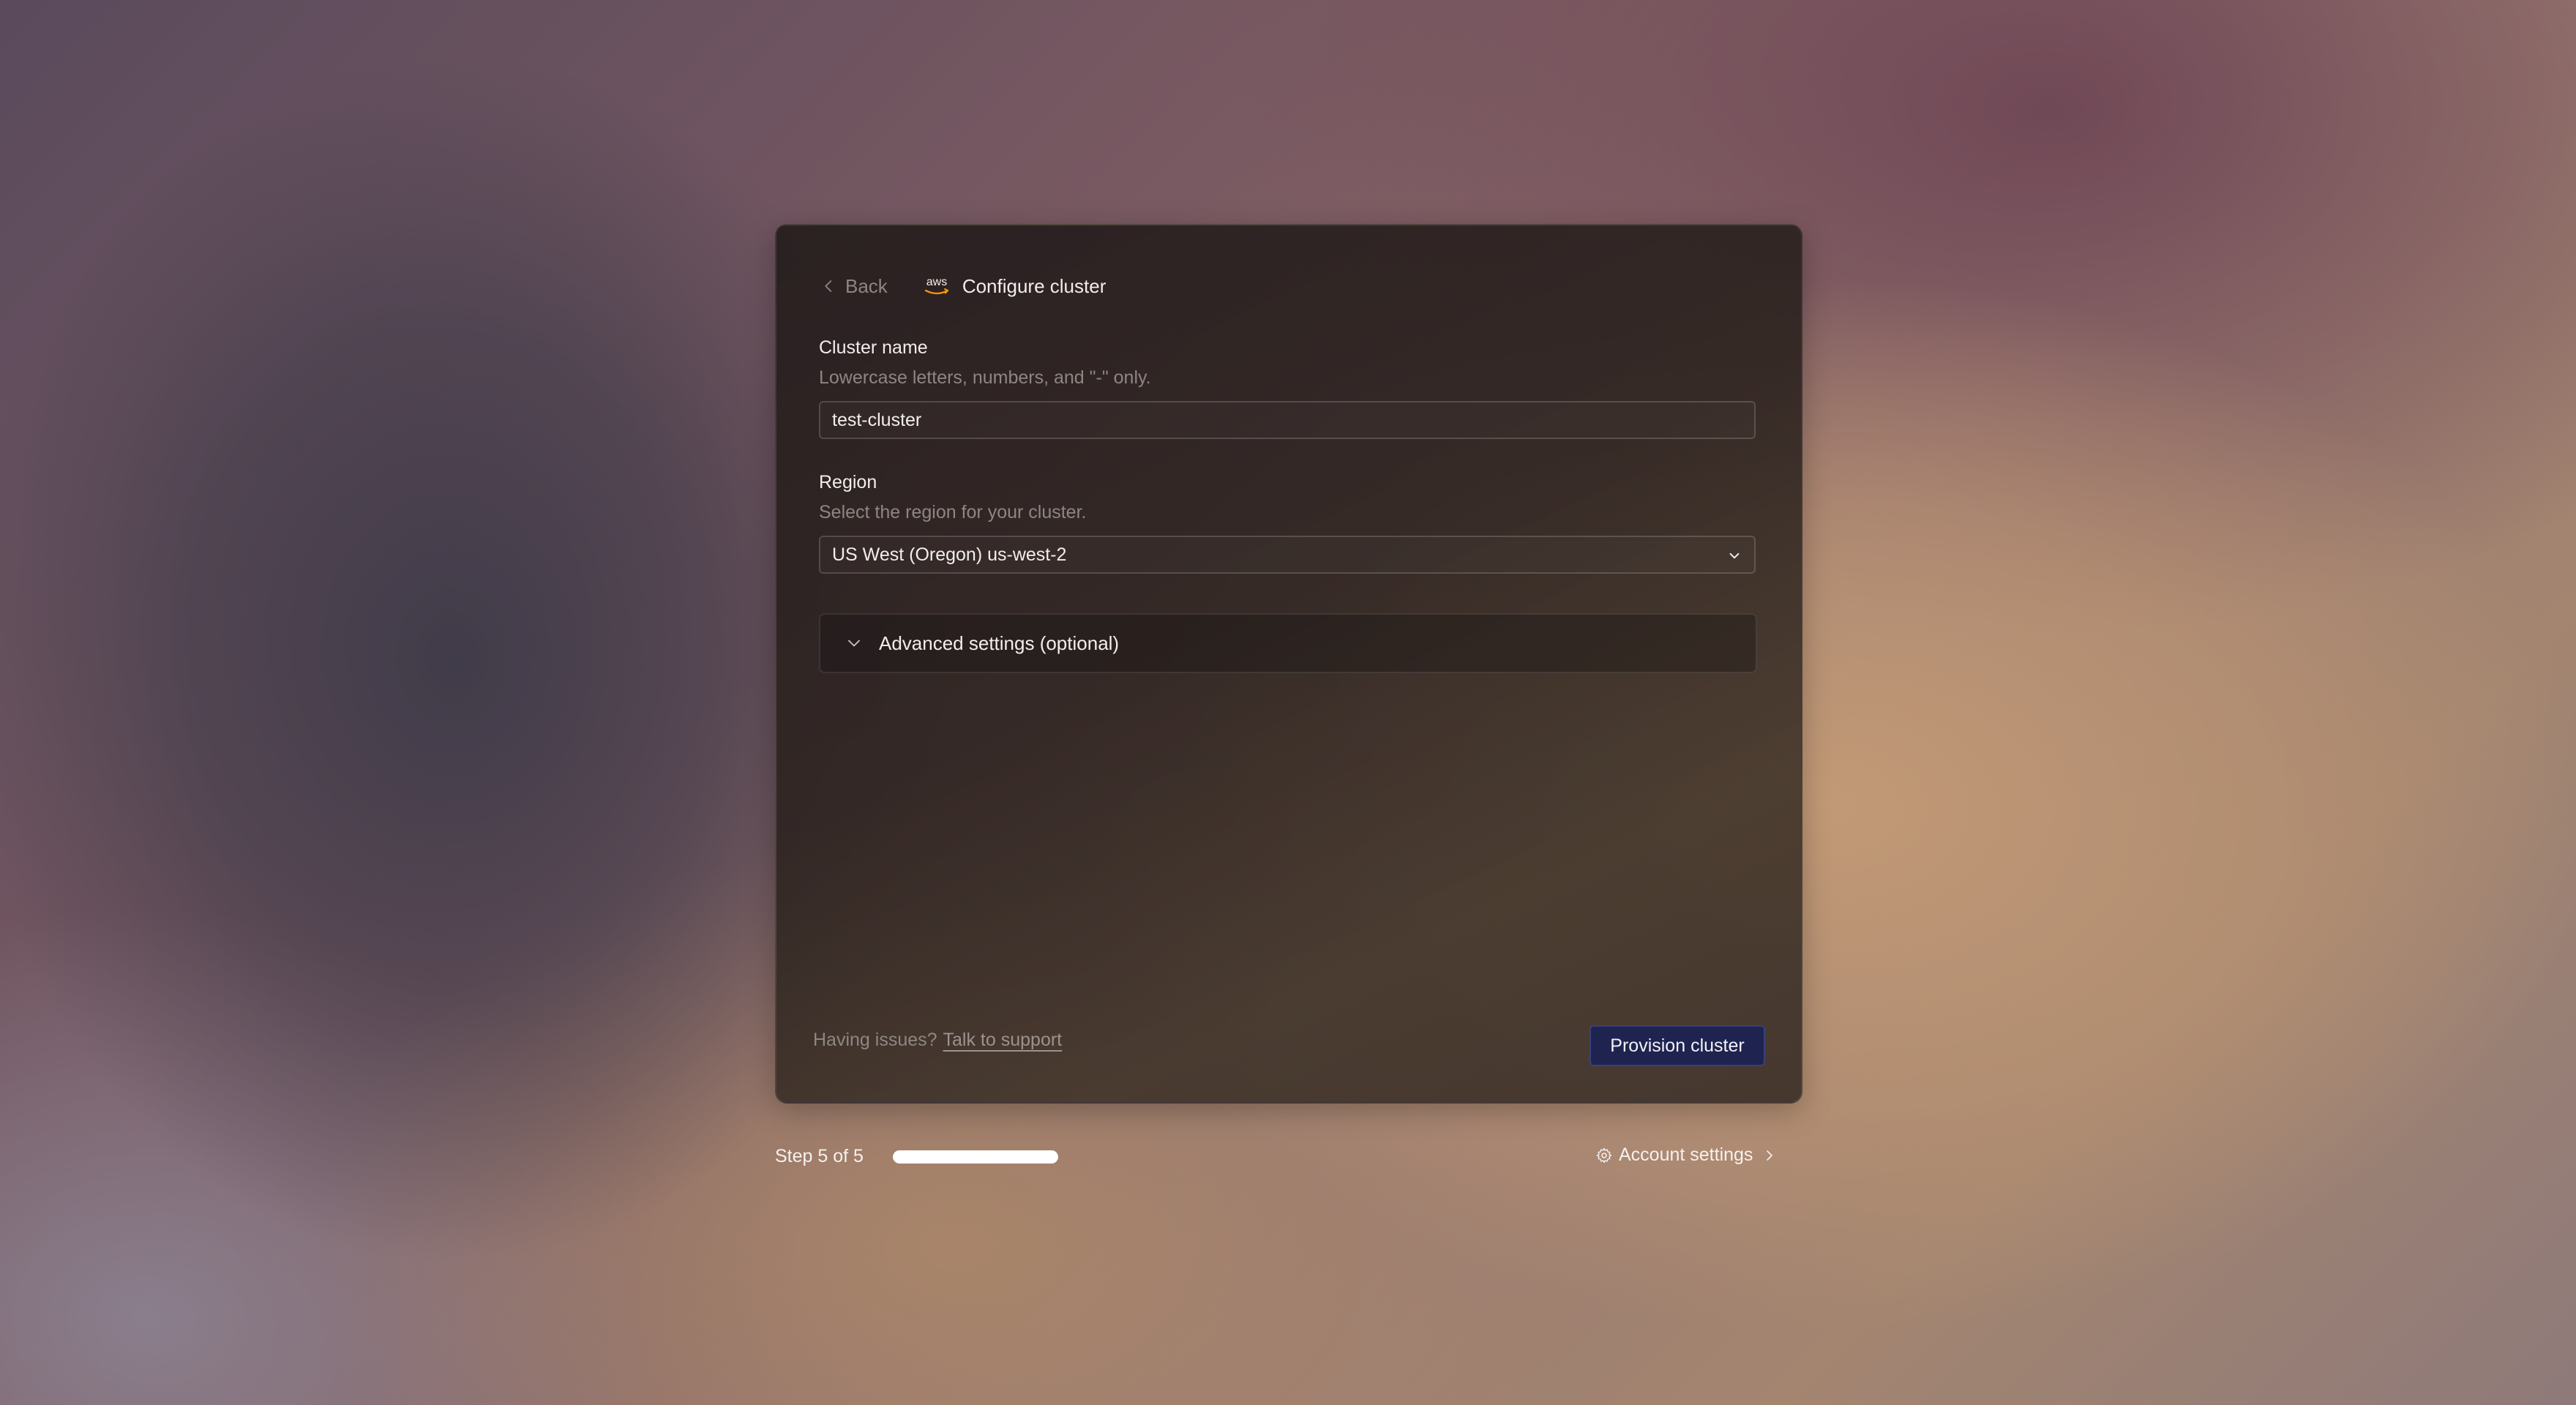 This screenshot has height=1405, width=2576. I want to click on cluster-name-label: Cluster name, so click(873, 347).